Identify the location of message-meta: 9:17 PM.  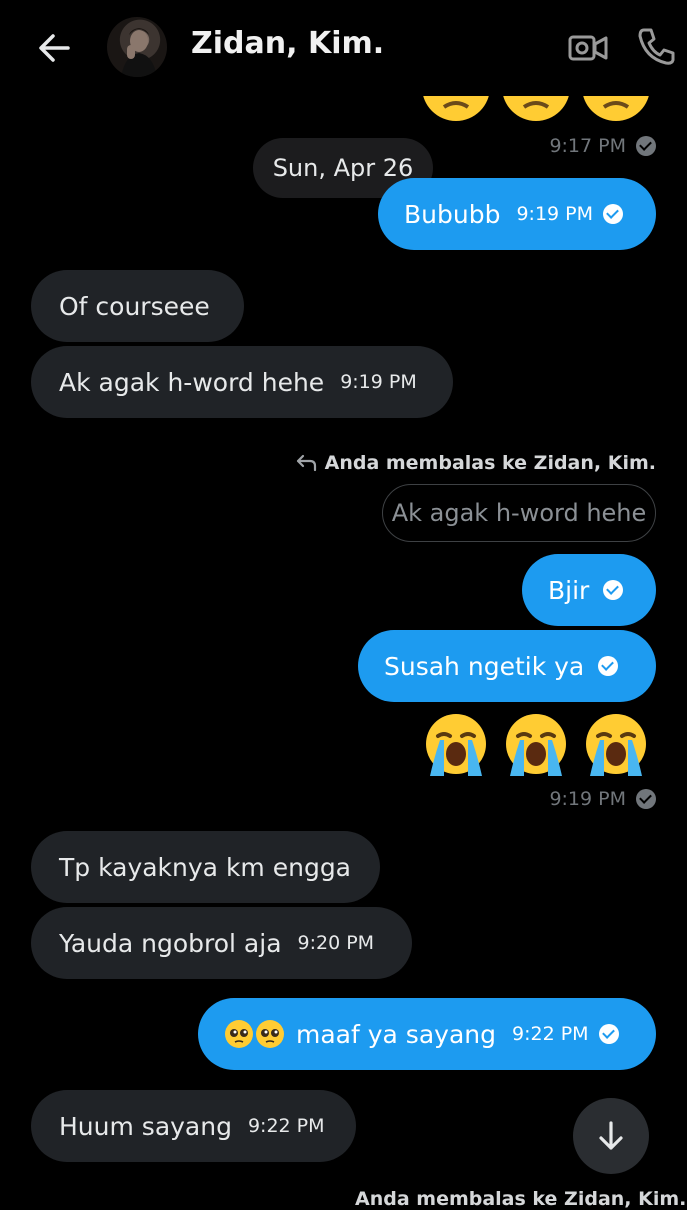
(602, 146).